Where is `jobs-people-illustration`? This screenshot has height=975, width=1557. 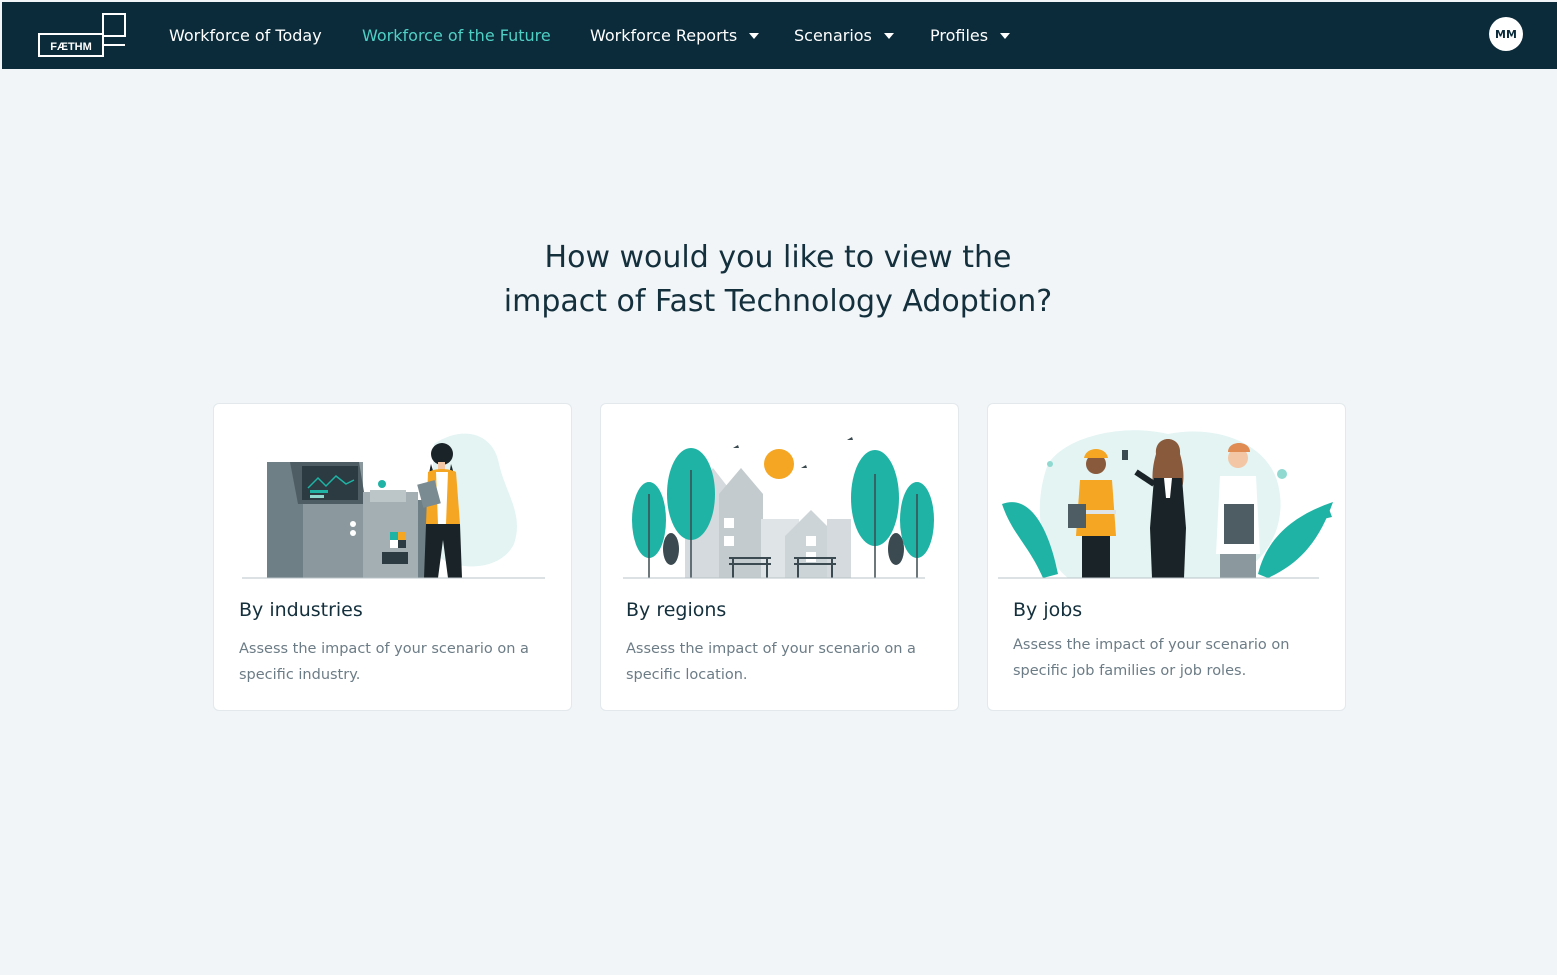
jobs-people-illustration is located at coordinates (1165, 504).